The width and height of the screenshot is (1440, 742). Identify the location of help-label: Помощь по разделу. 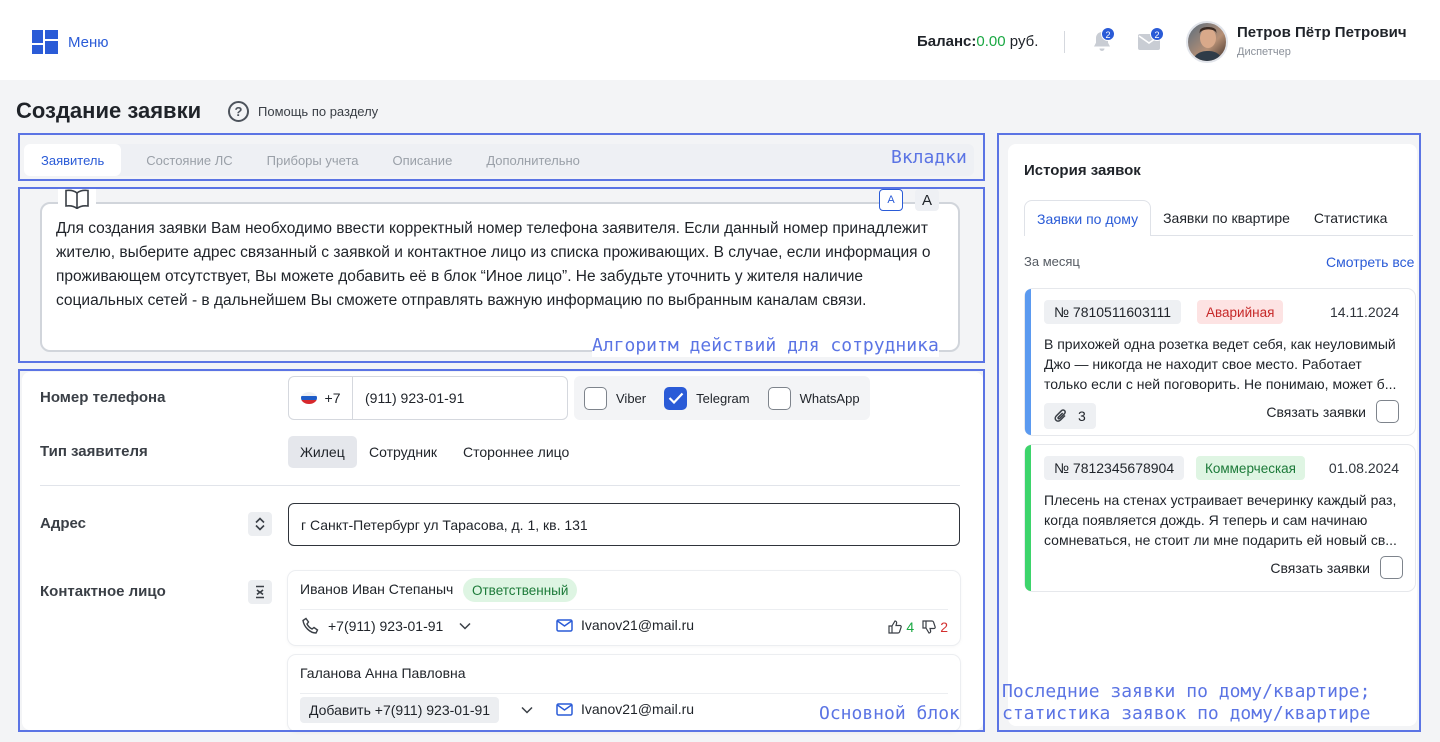
(318, 111).